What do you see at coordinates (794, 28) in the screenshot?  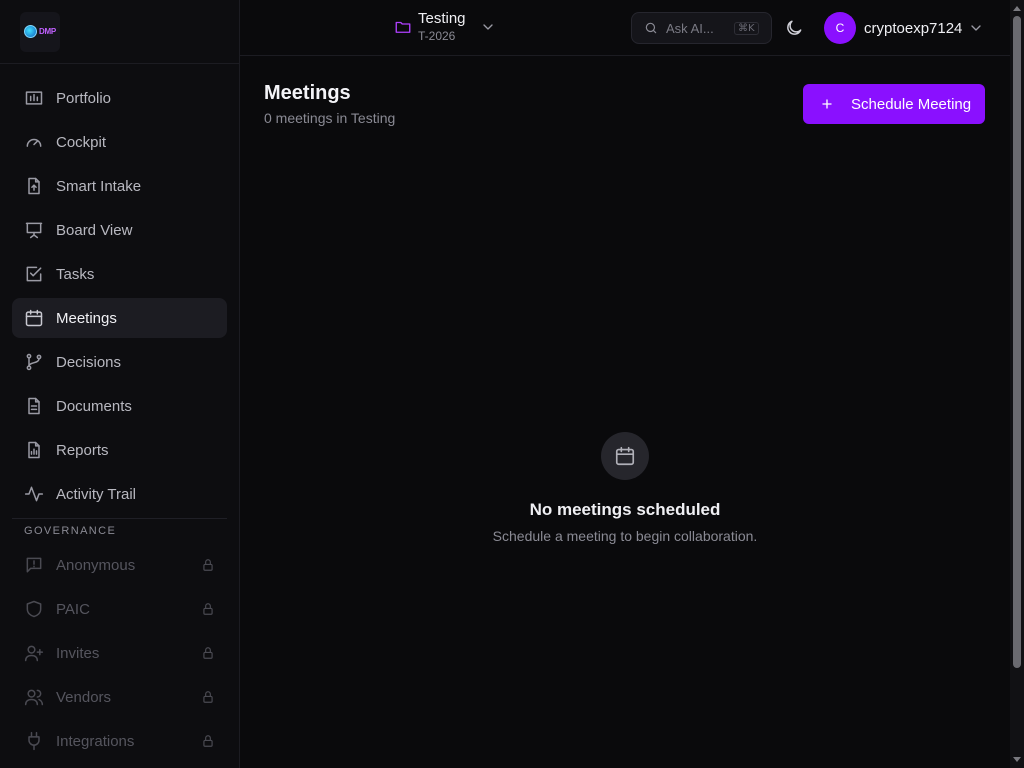 I see `moon-icon` at bounding box center [794, 28].